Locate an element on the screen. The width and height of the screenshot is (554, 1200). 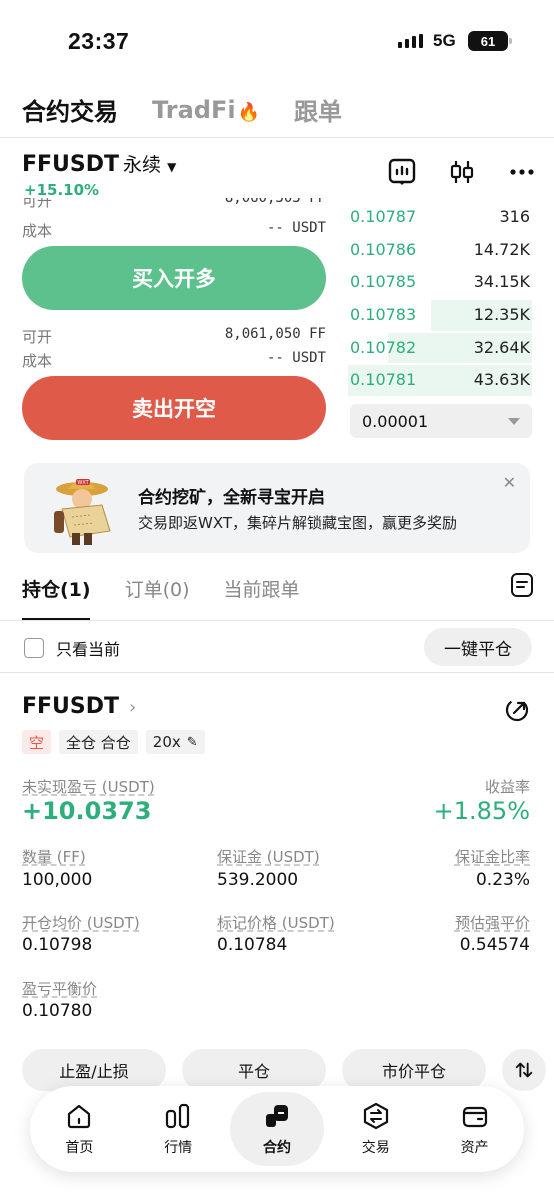
leverage-value: 20x is located at coordinates (166, 742).